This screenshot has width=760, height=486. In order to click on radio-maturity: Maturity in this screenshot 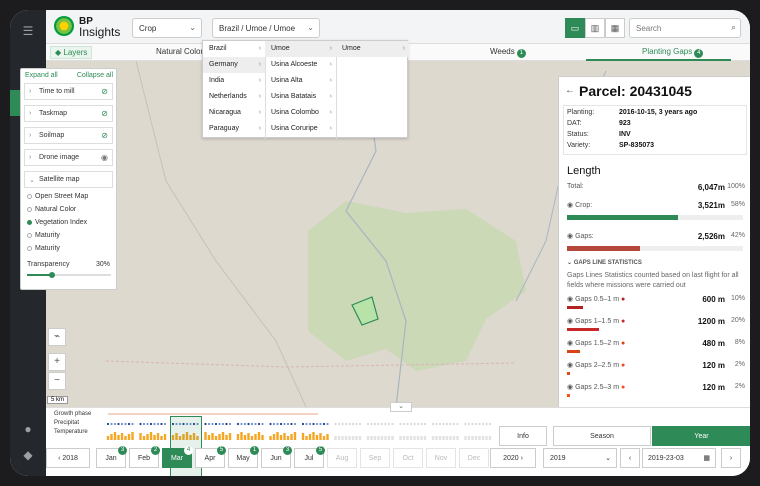, I will do `click(43, 235)`.